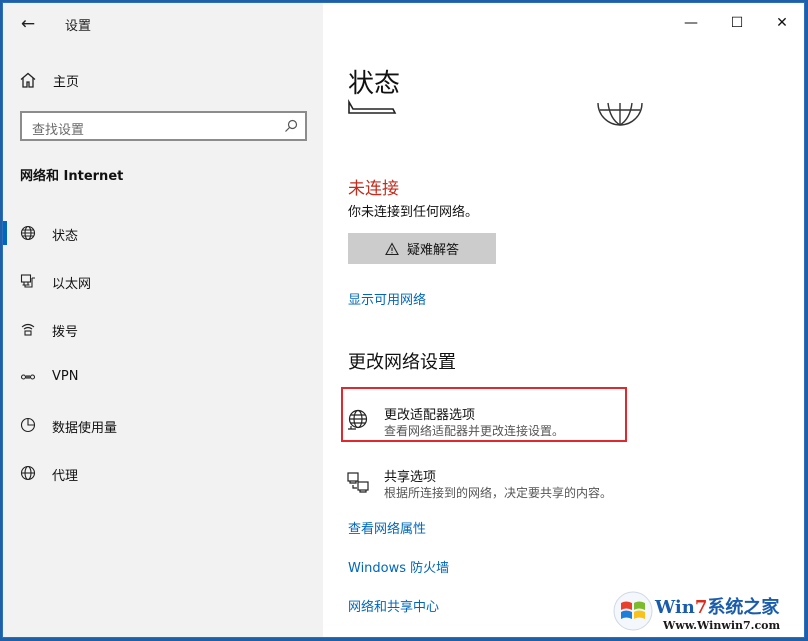 Image resolution: width=808 pixels, height=641 pixels. Describe the element at coordinates (398, 566) in the screenshot. I see `firewall-link: Windows 防火墙` at that location.